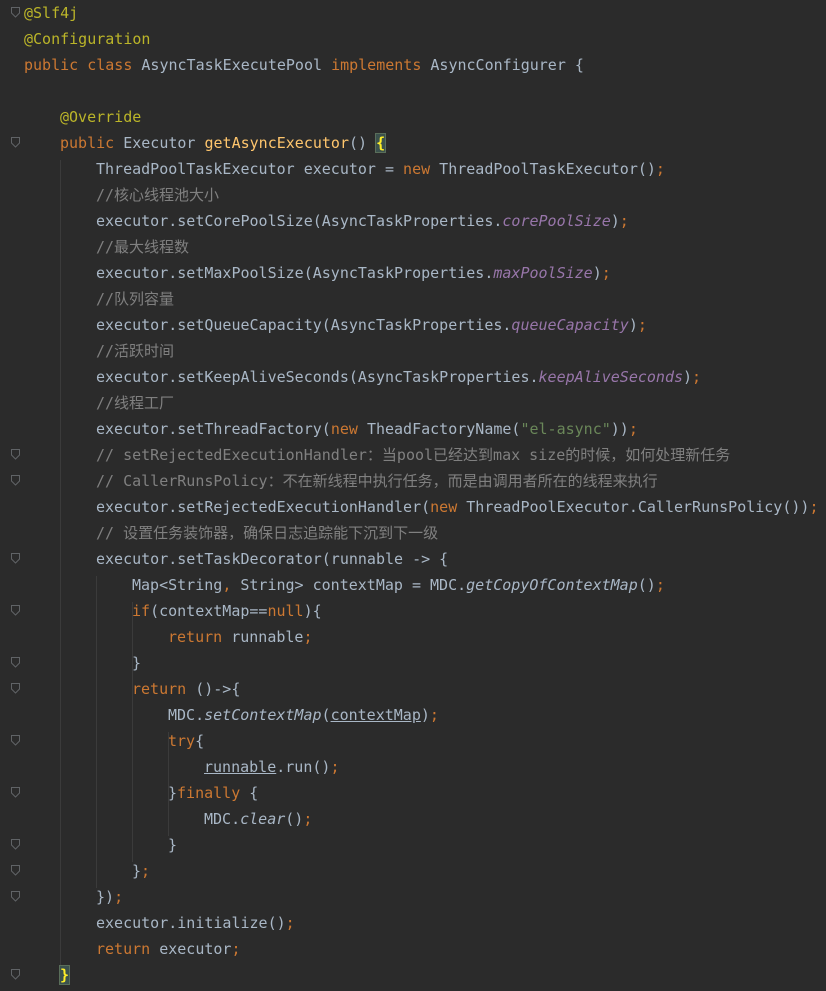 Image resolution: width=826 pixels, height=991 pixels. Describe the element at coordinates (157, 195) in the screenshot. I see `code-line: //核心线程池大小` at that location.